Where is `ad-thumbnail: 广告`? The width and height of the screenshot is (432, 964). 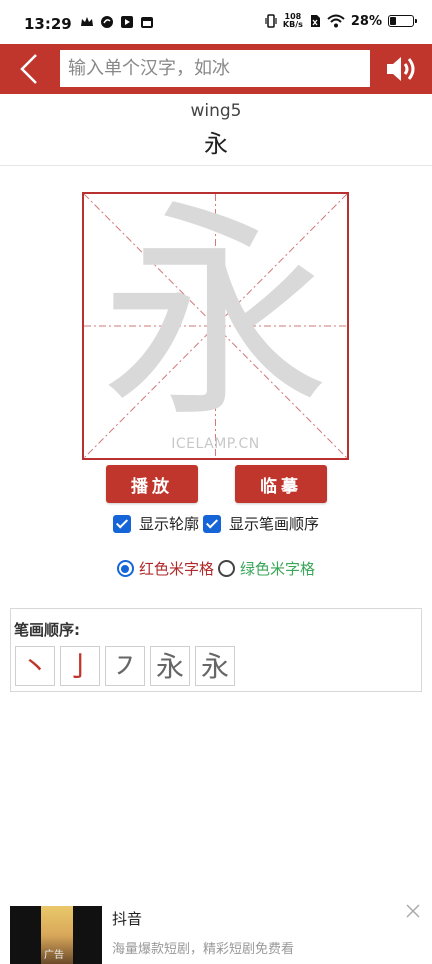
ad-thumbnail: 广告 is located at coordinates (56, 935).